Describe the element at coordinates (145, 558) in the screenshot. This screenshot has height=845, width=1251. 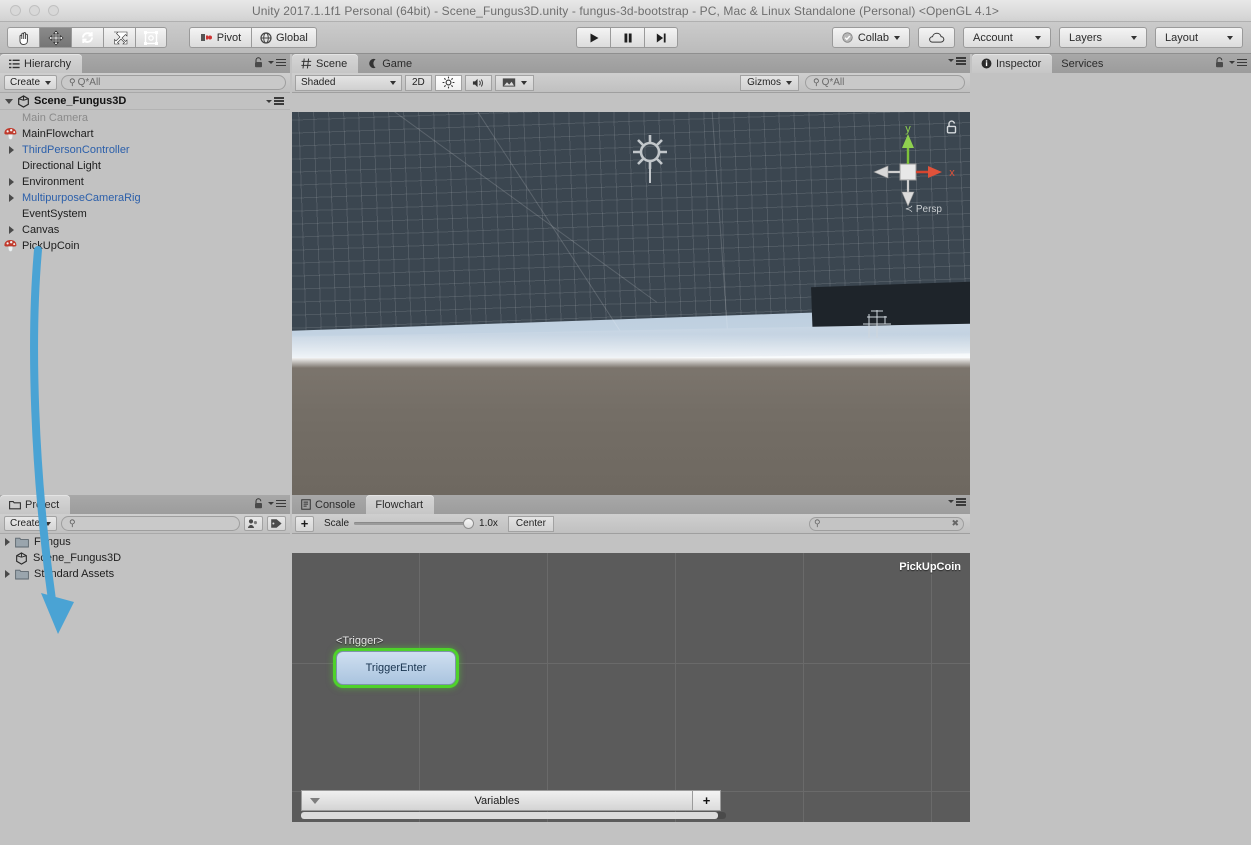
I see `project-item-scene-fungus3d: Scene_Fungus3D` at that location.